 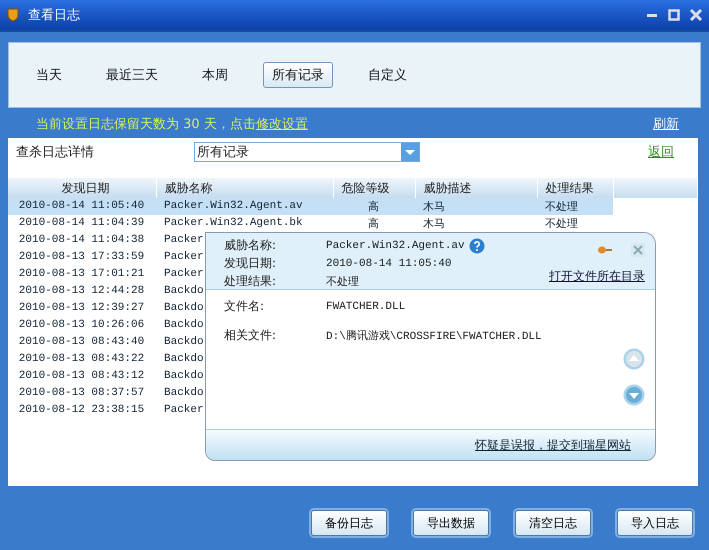 What do you see at coordinates (476, 188) in the screenshot?
I see `column-header: 威胁描述` at bounding box center [476, 188].